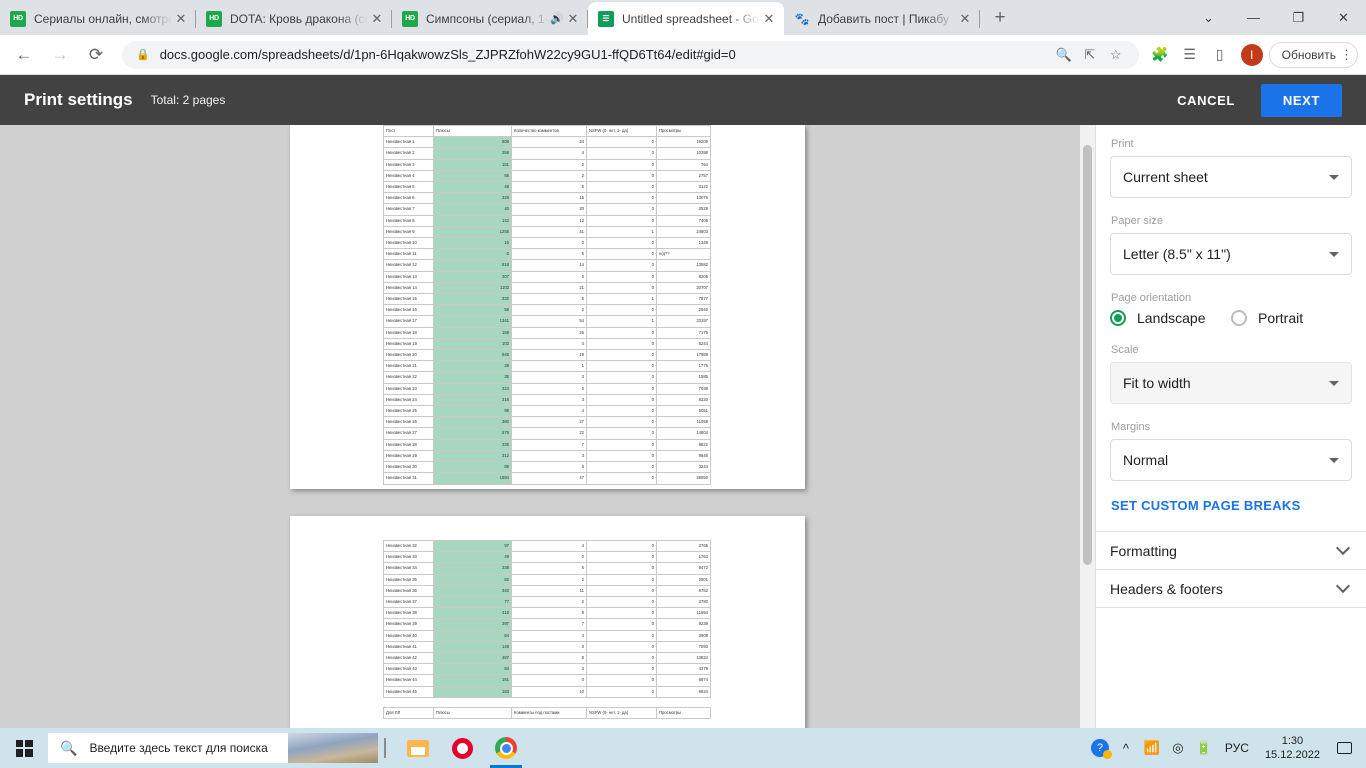 The height and width of the screenshot is (768, 1366). Describe the element at coordinates (1090, 55) in the screenshot. I see `share-icon: ⇱` at that location.